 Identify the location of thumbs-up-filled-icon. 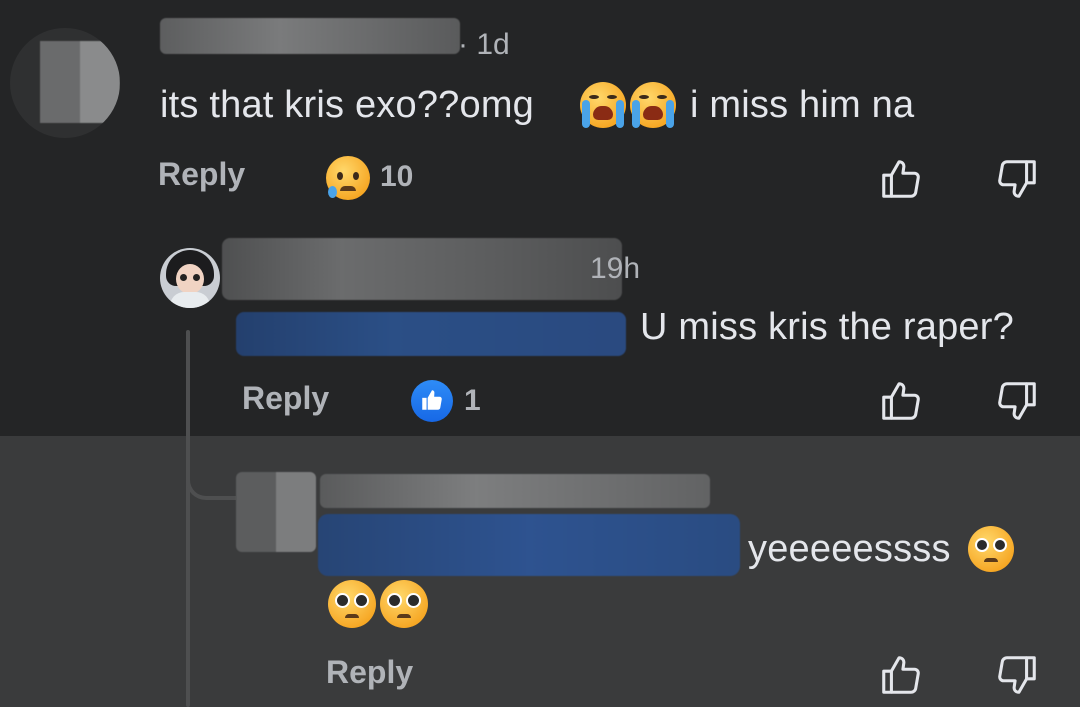
(432, 400).